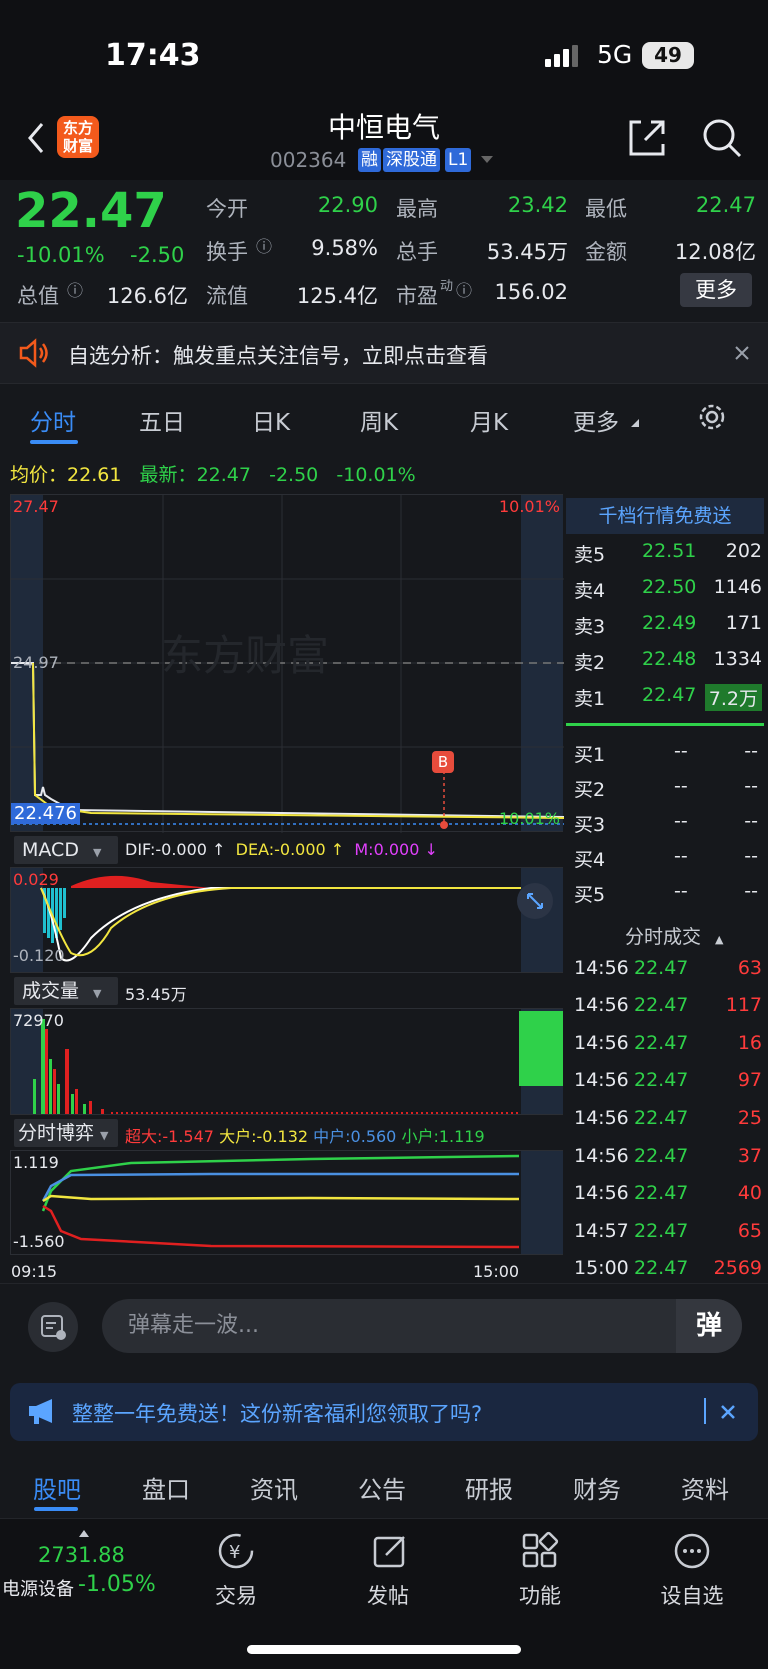 The image size is (768, 1669). I want to click on tab-day-k: 日K, so click(271, 420).